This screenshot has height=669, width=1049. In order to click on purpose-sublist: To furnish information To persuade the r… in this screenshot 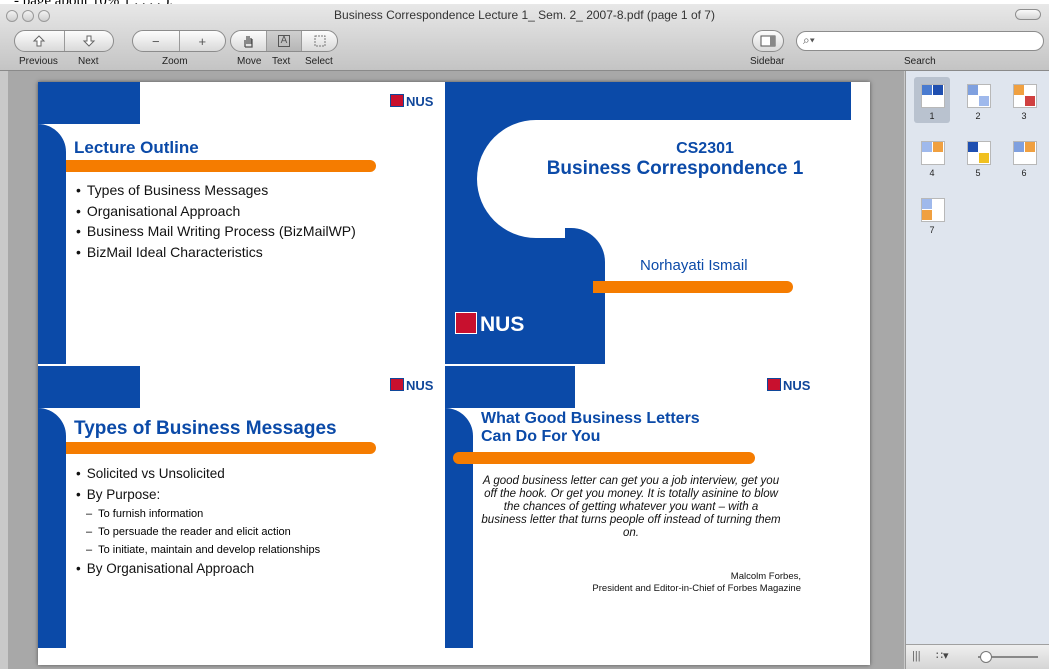, I will do `click(198, 532)`.